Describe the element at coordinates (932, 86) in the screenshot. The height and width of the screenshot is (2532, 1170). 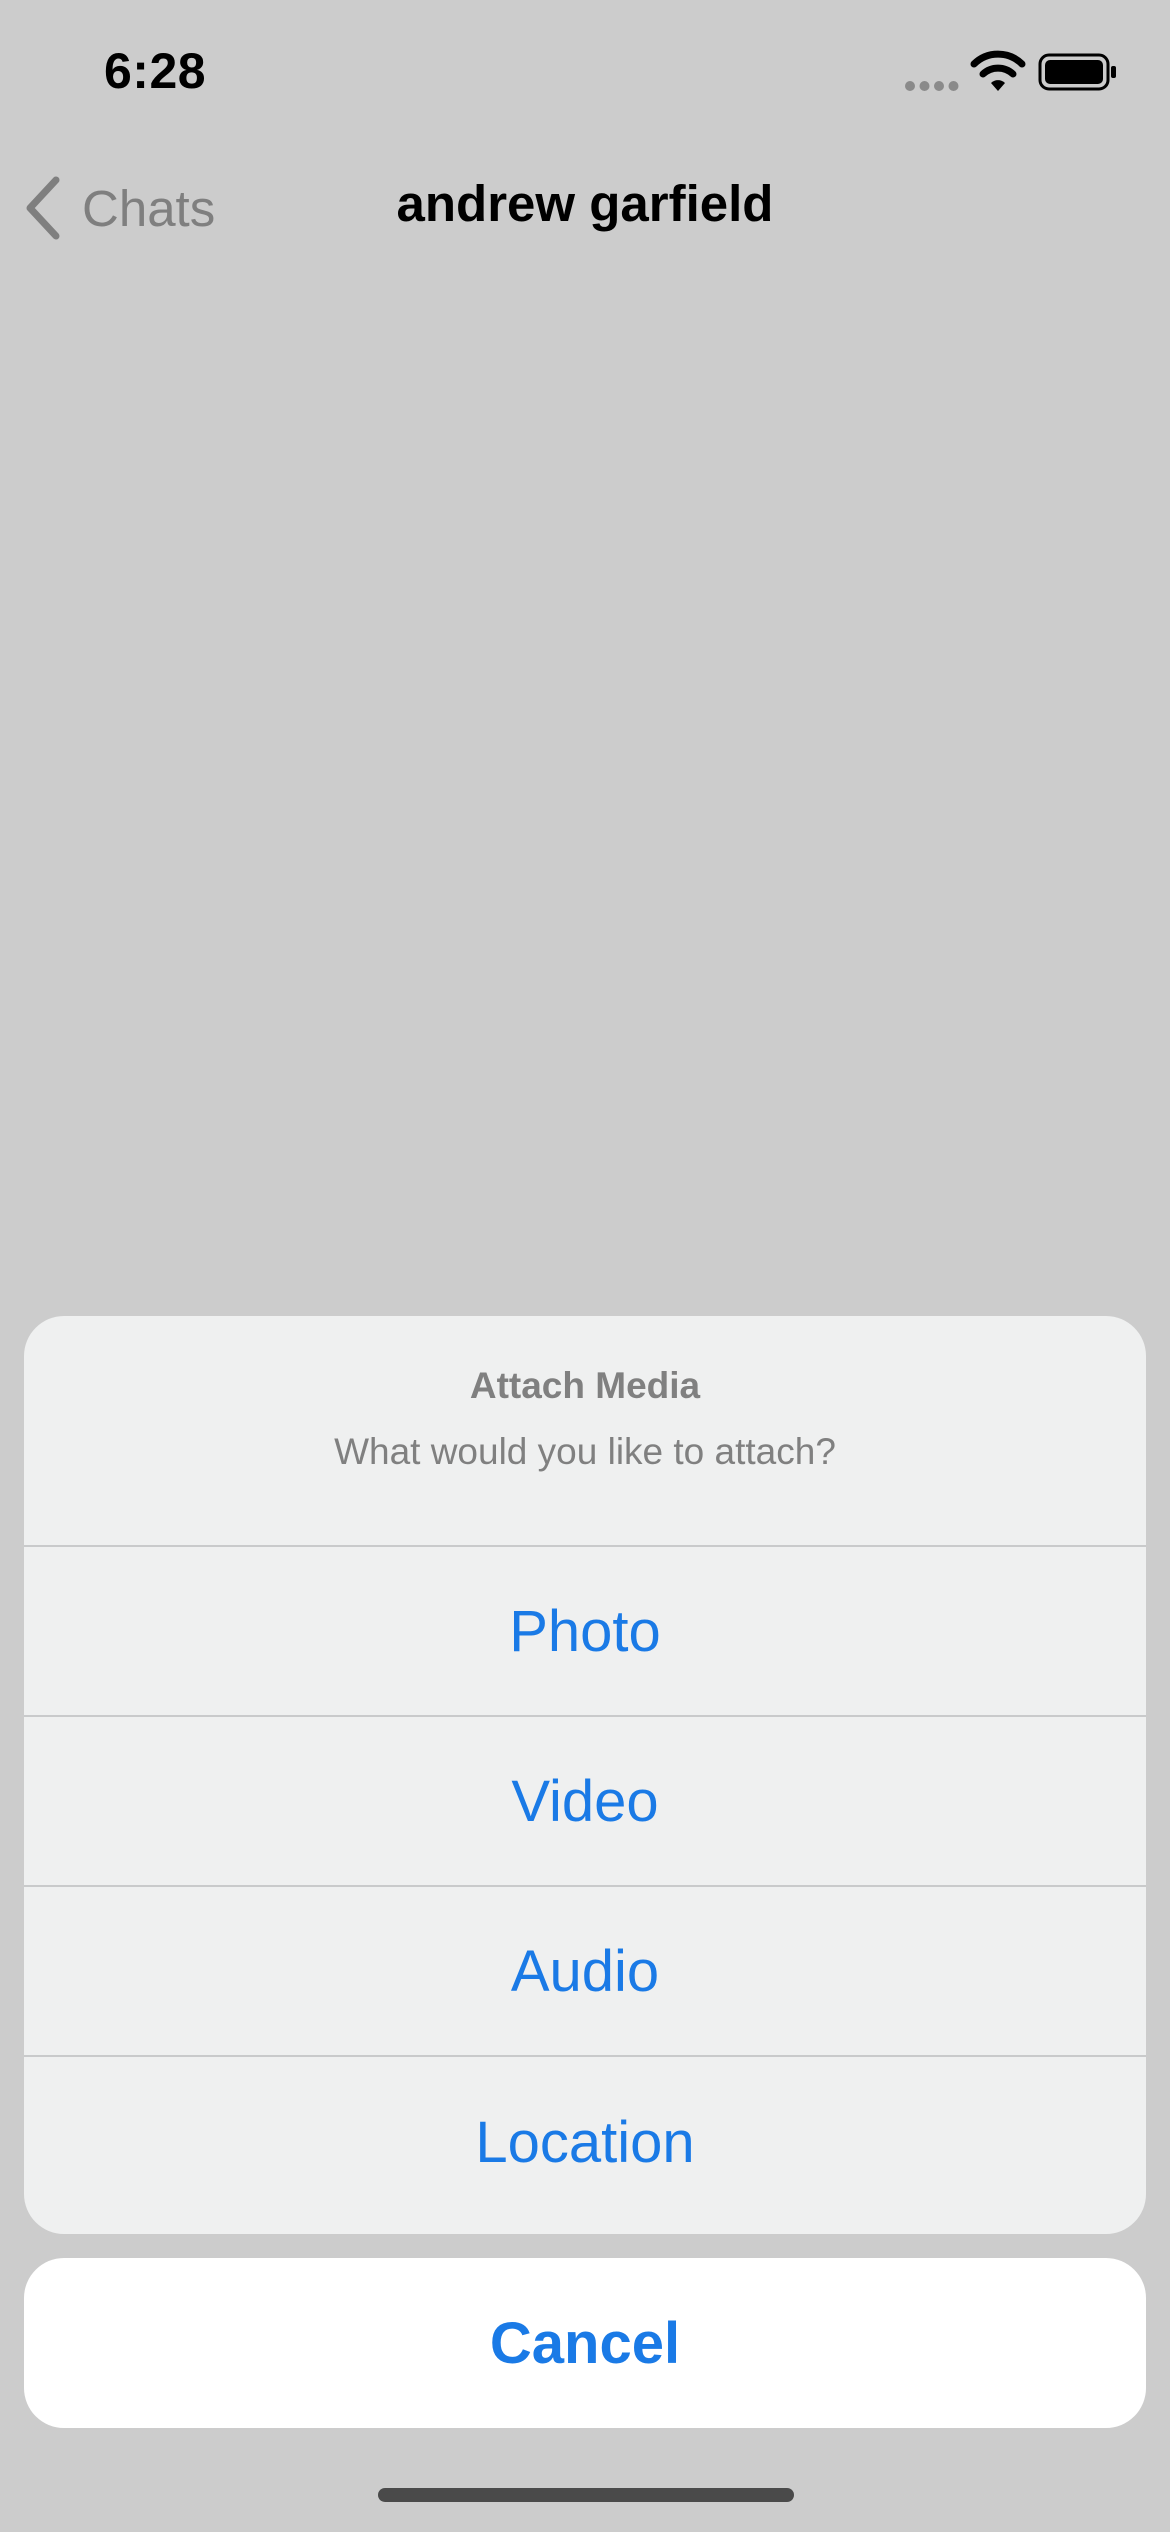
I see `cellular-signal-icon` at that location.